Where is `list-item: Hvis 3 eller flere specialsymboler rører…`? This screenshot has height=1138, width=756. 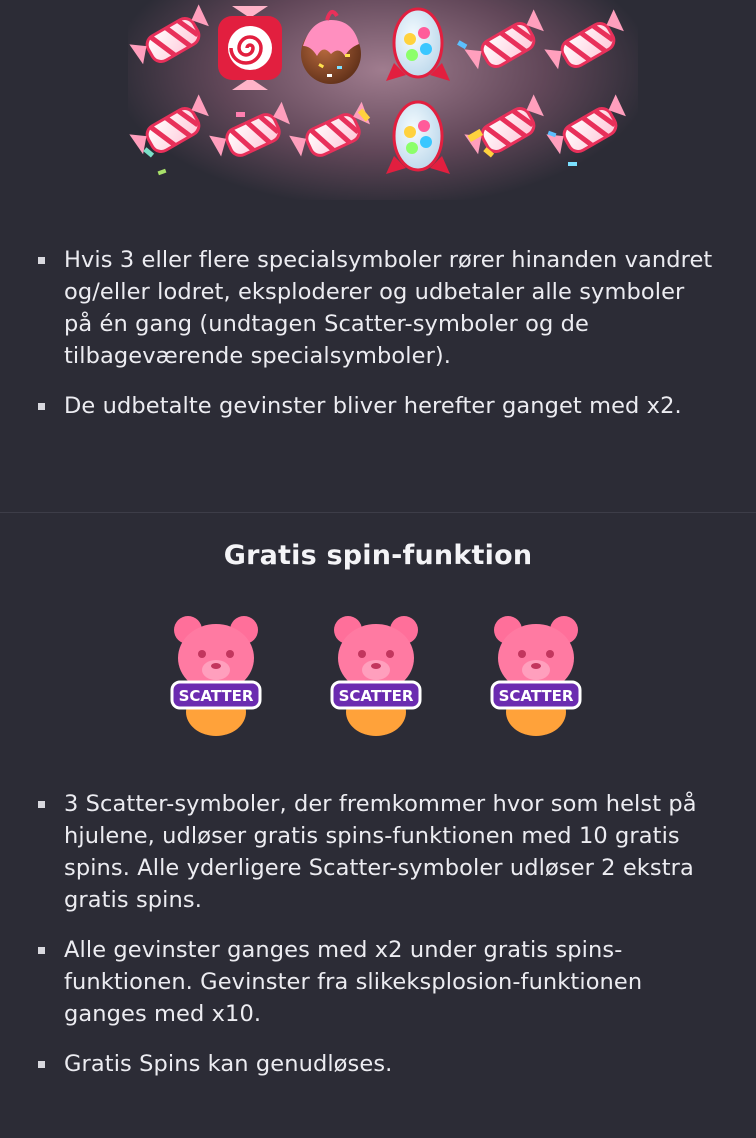 list-item: Hvis 3 eller flere specialsymboler rører… is located at coordinates (378, 308).